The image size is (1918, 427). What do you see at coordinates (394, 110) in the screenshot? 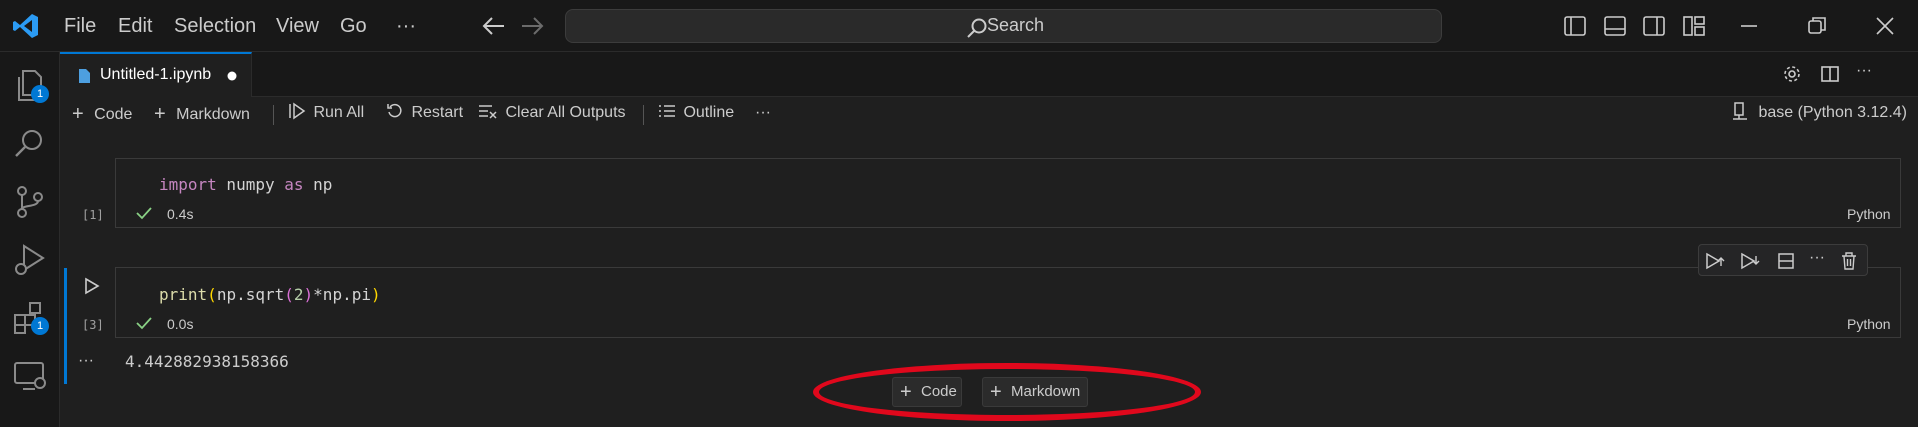
I see `restart-icon` at bounding box center [394, 110].